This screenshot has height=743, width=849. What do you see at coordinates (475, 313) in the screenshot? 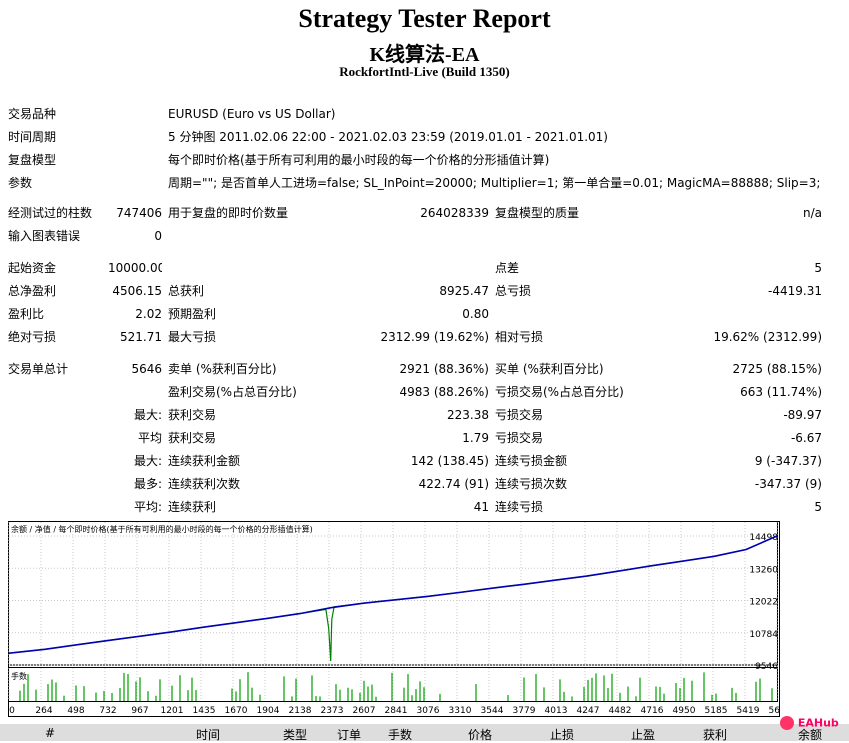
I see `stat-value-2: 0.80` at bounding box center [475, 313].